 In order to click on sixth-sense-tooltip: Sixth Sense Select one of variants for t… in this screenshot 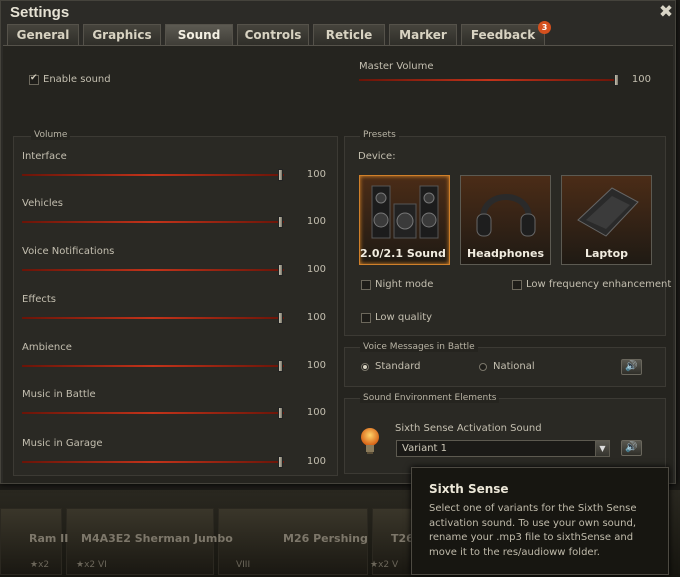, I will do `click(540, 521)`.